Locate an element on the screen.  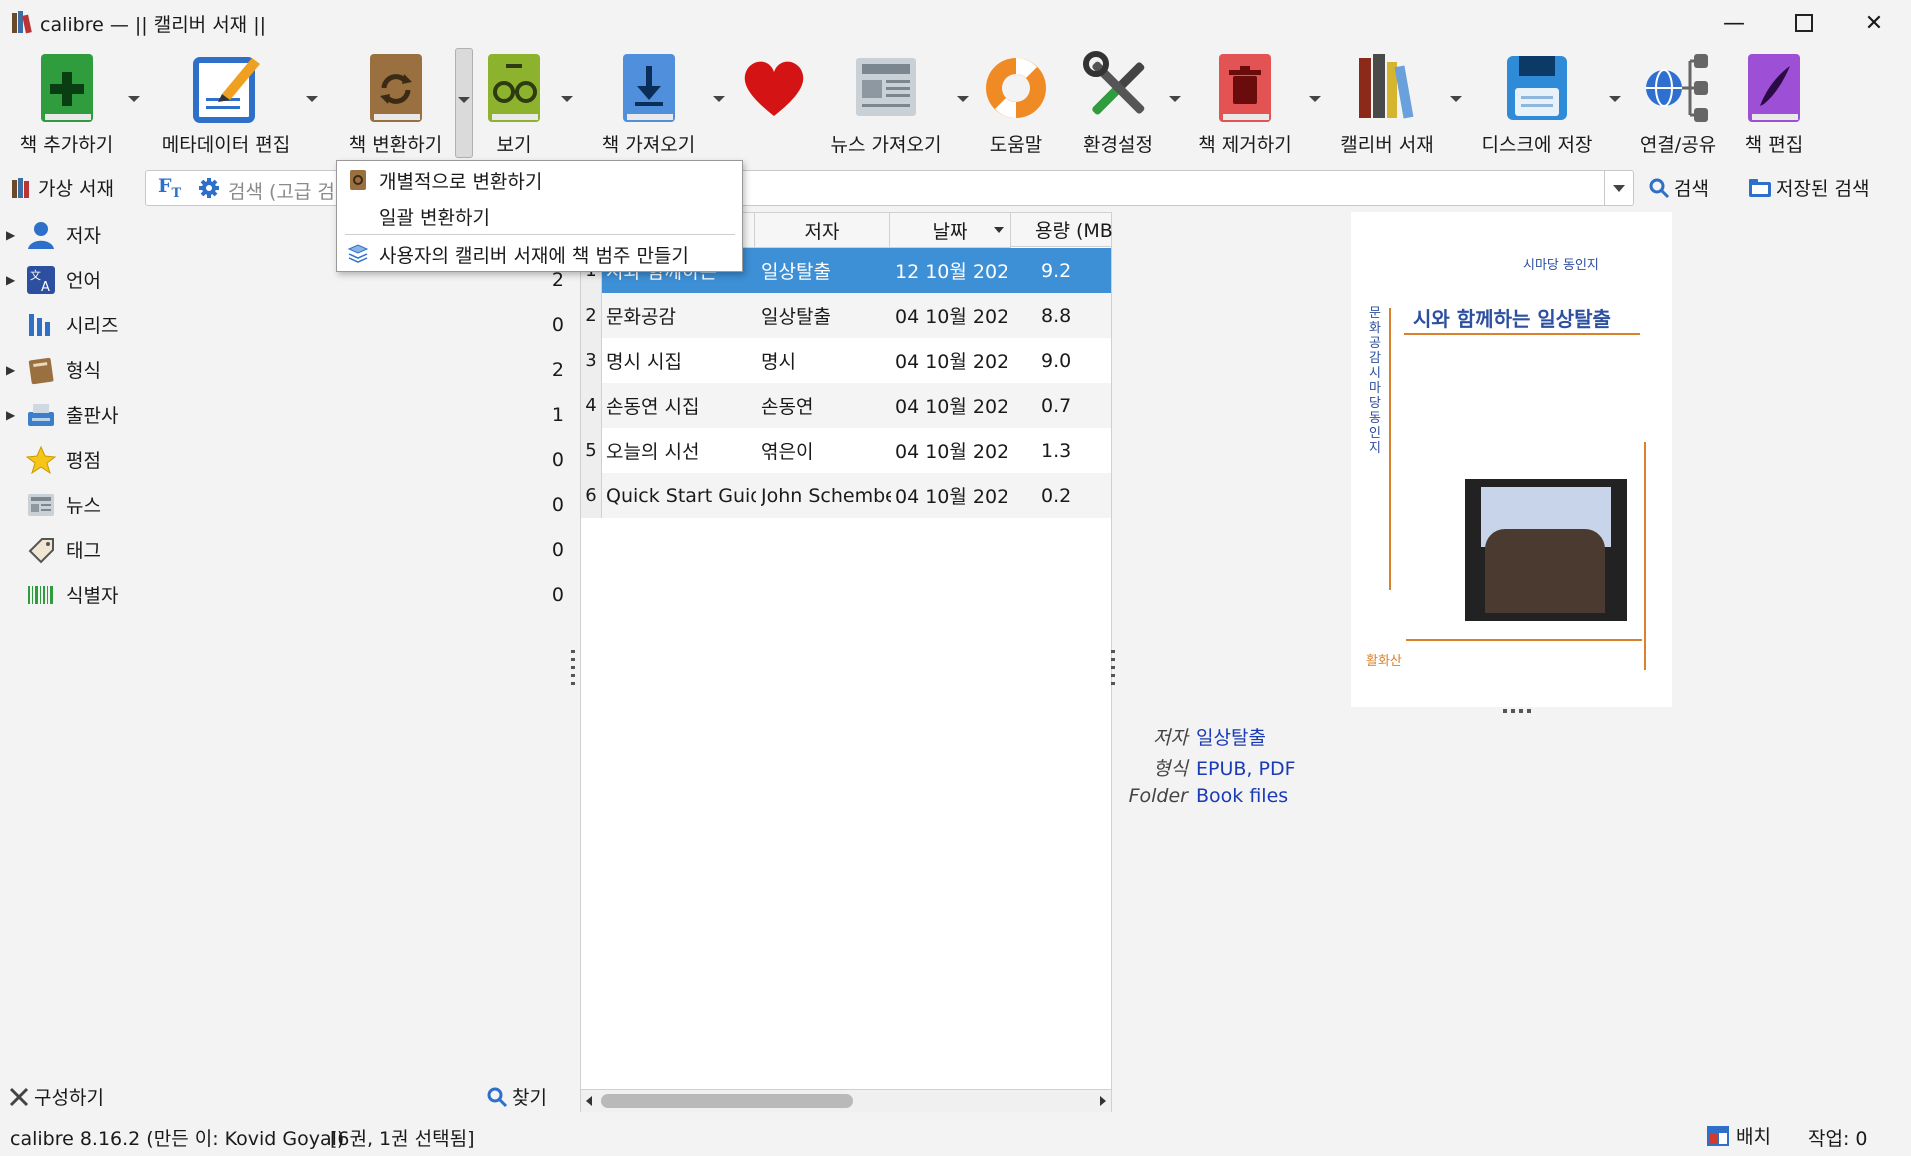
author-link: 일상탈출 is located at coordinates (1231, 738).